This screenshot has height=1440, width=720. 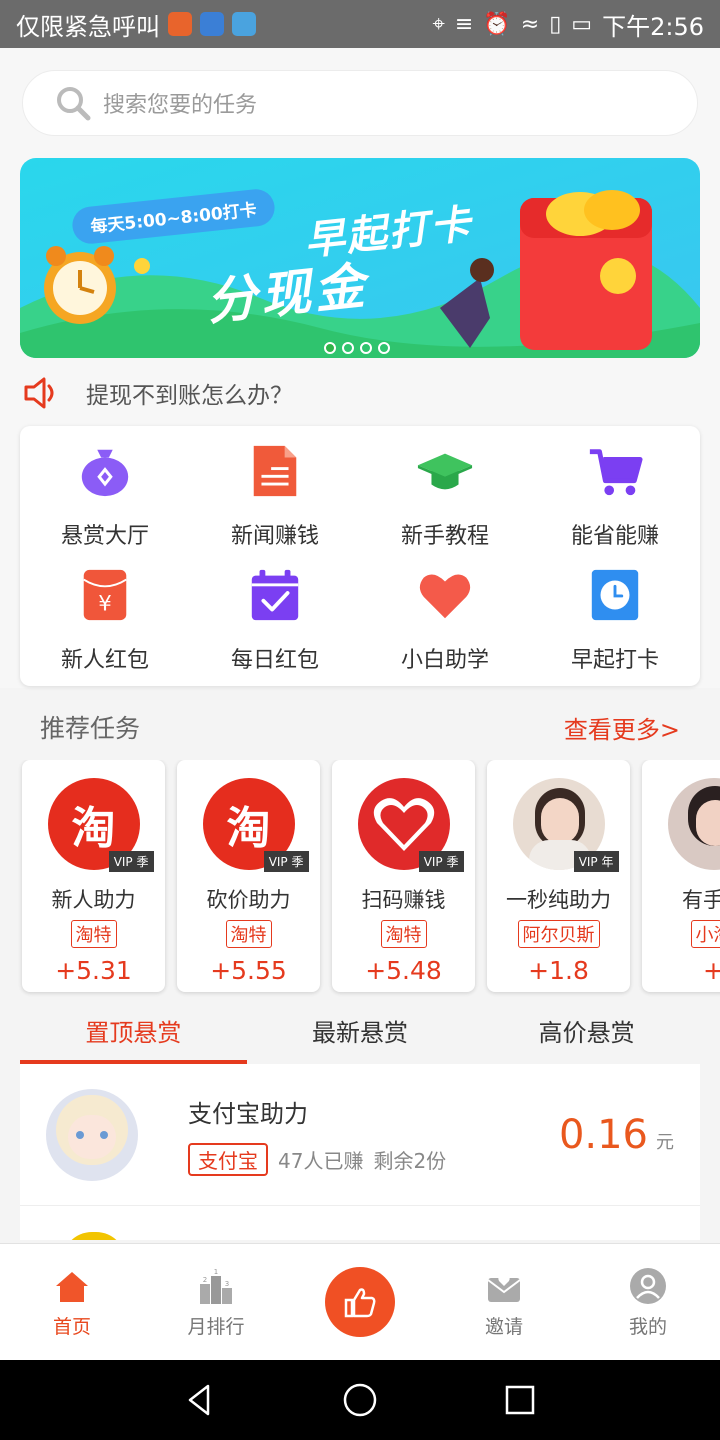 What do you see at coordinates (497, 24) in the screenshot?
I see `alarm-icon: ⏰` at bounding box center [497, 24].